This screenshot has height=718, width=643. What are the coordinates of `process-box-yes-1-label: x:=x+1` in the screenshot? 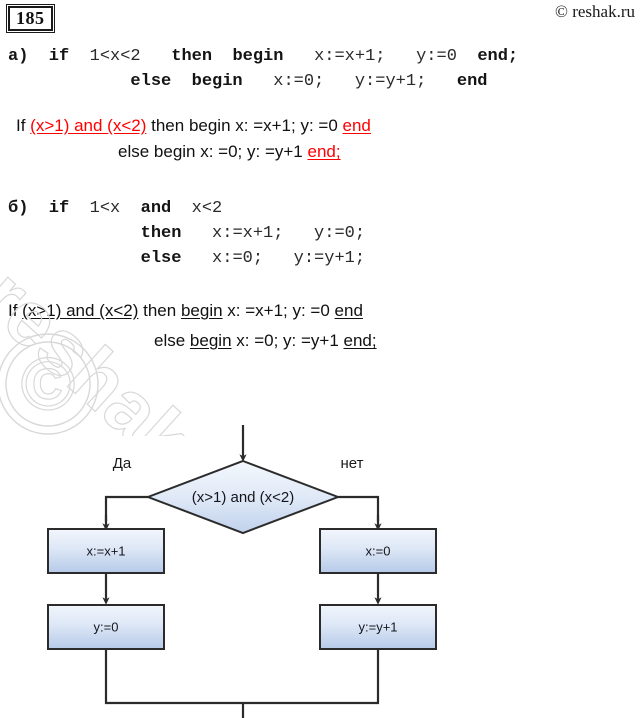 It's located at (105, 550).